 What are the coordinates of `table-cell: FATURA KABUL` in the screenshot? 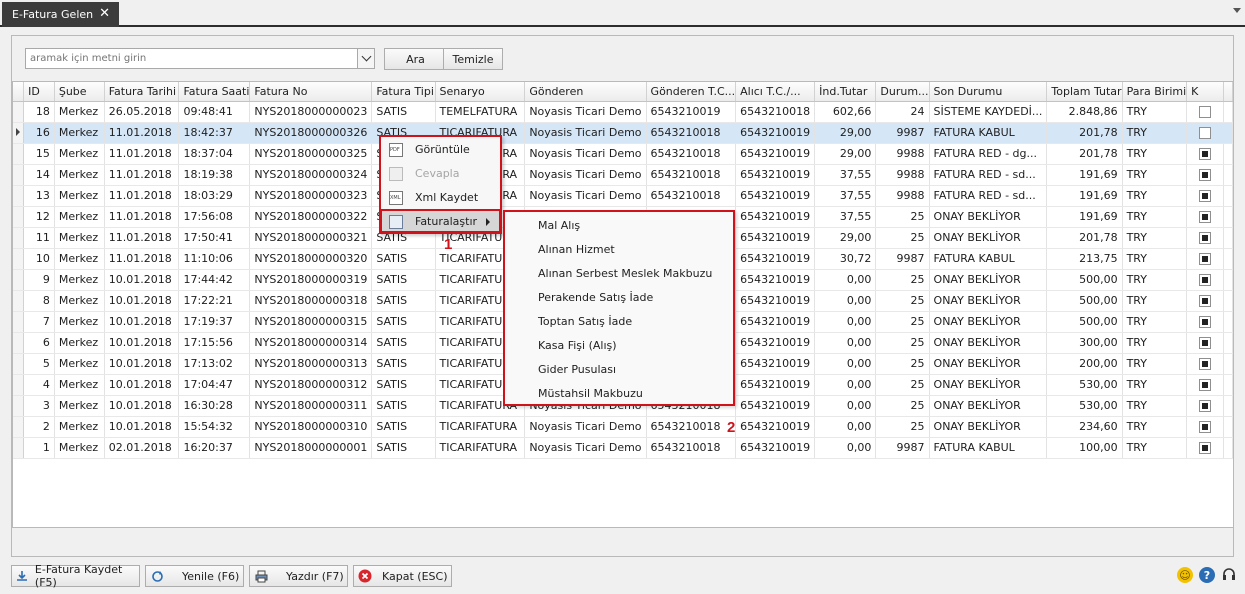 It's located at (988, 259).